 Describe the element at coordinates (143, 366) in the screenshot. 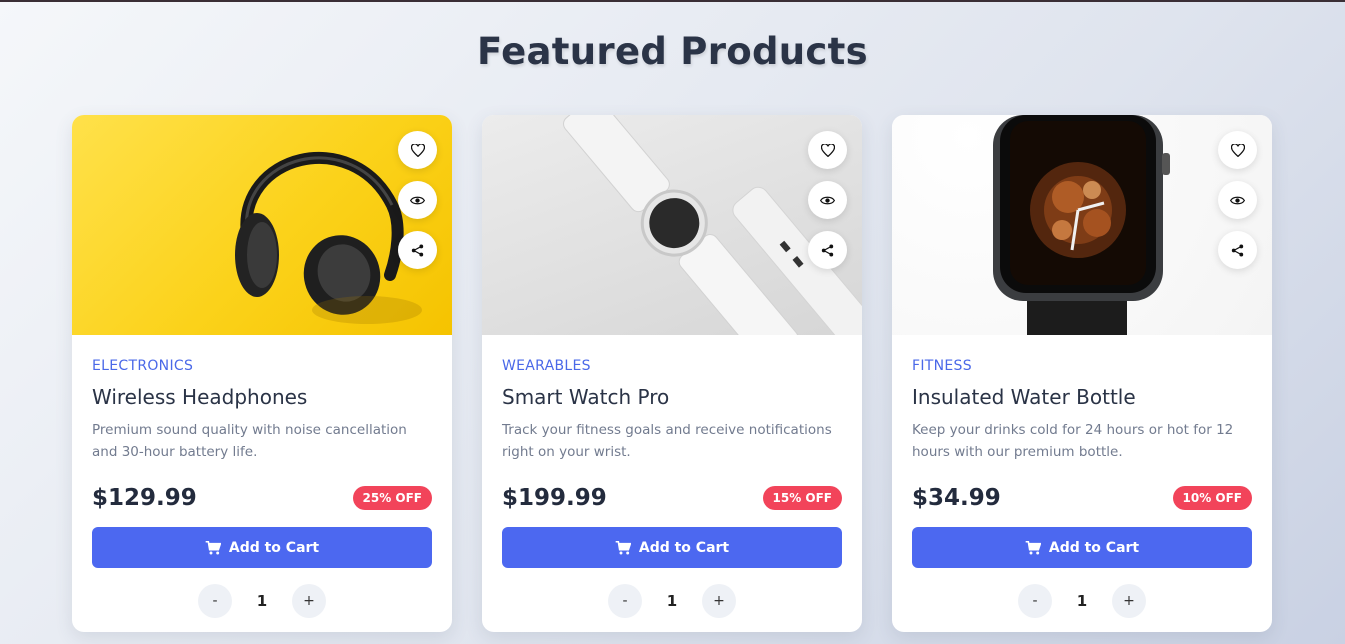

I see `product-category: ELECTRONICS` at that location.